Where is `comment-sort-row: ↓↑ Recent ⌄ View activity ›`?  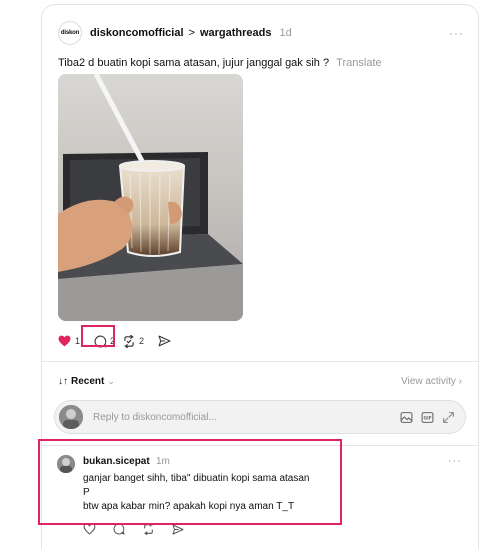 comment-sort-row: ↓↑ Recent ⌄ View activity › is located at coordinates (260, 381).